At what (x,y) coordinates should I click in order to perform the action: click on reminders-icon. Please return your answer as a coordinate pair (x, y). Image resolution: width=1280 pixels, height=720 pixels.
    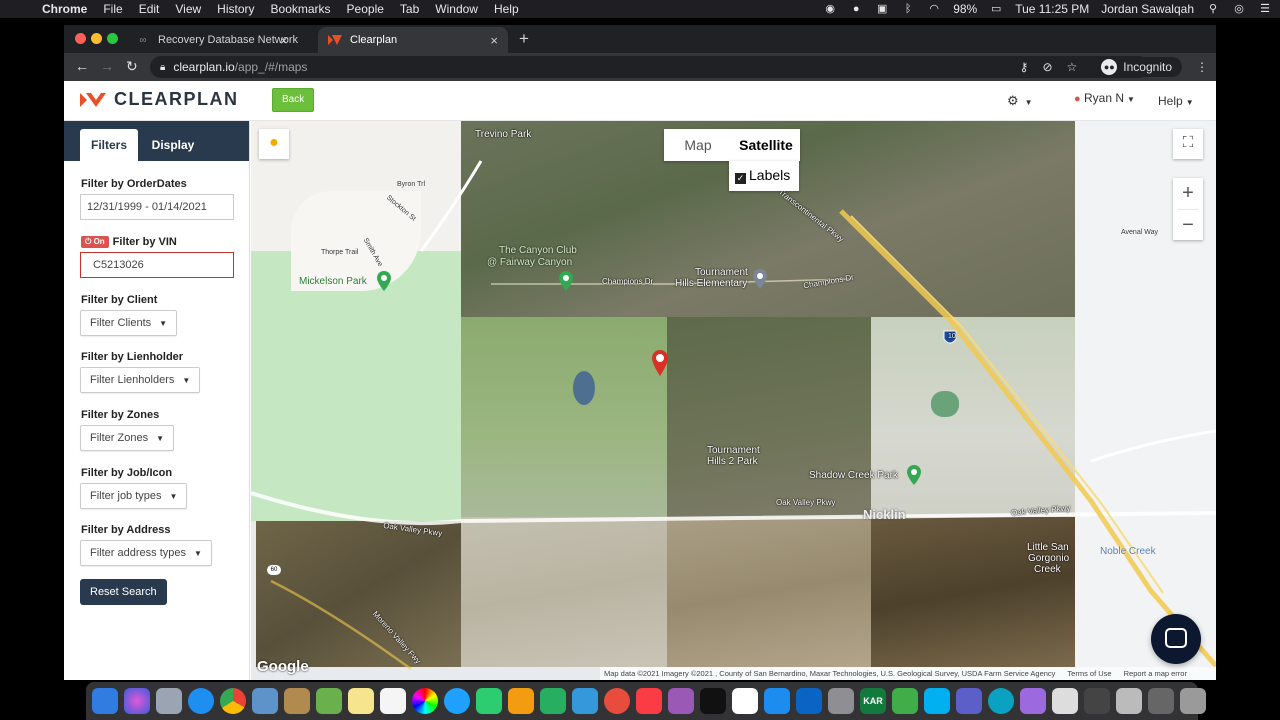
    Looking at the image, I should click on (393, 701).